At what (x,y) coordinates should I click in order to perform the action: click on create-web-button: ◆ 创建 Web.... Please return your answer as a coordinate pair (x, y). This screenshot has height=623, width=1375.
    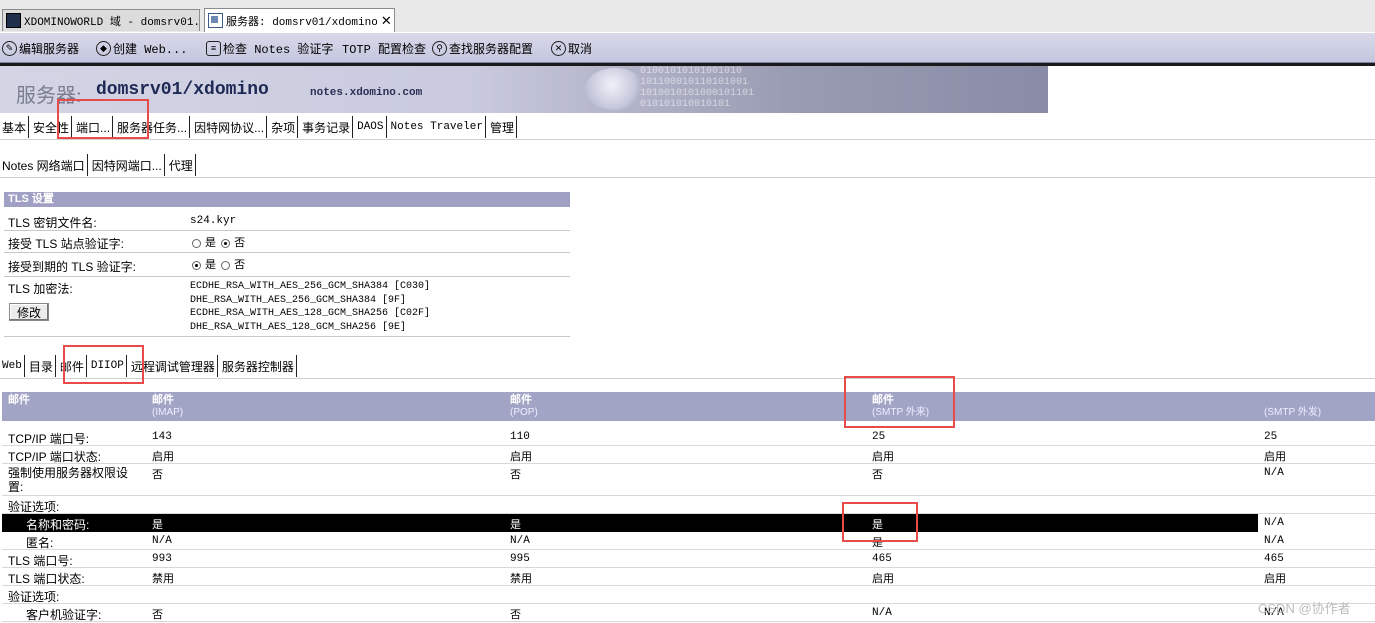
    Looking at the image, I should click on (141, 48).